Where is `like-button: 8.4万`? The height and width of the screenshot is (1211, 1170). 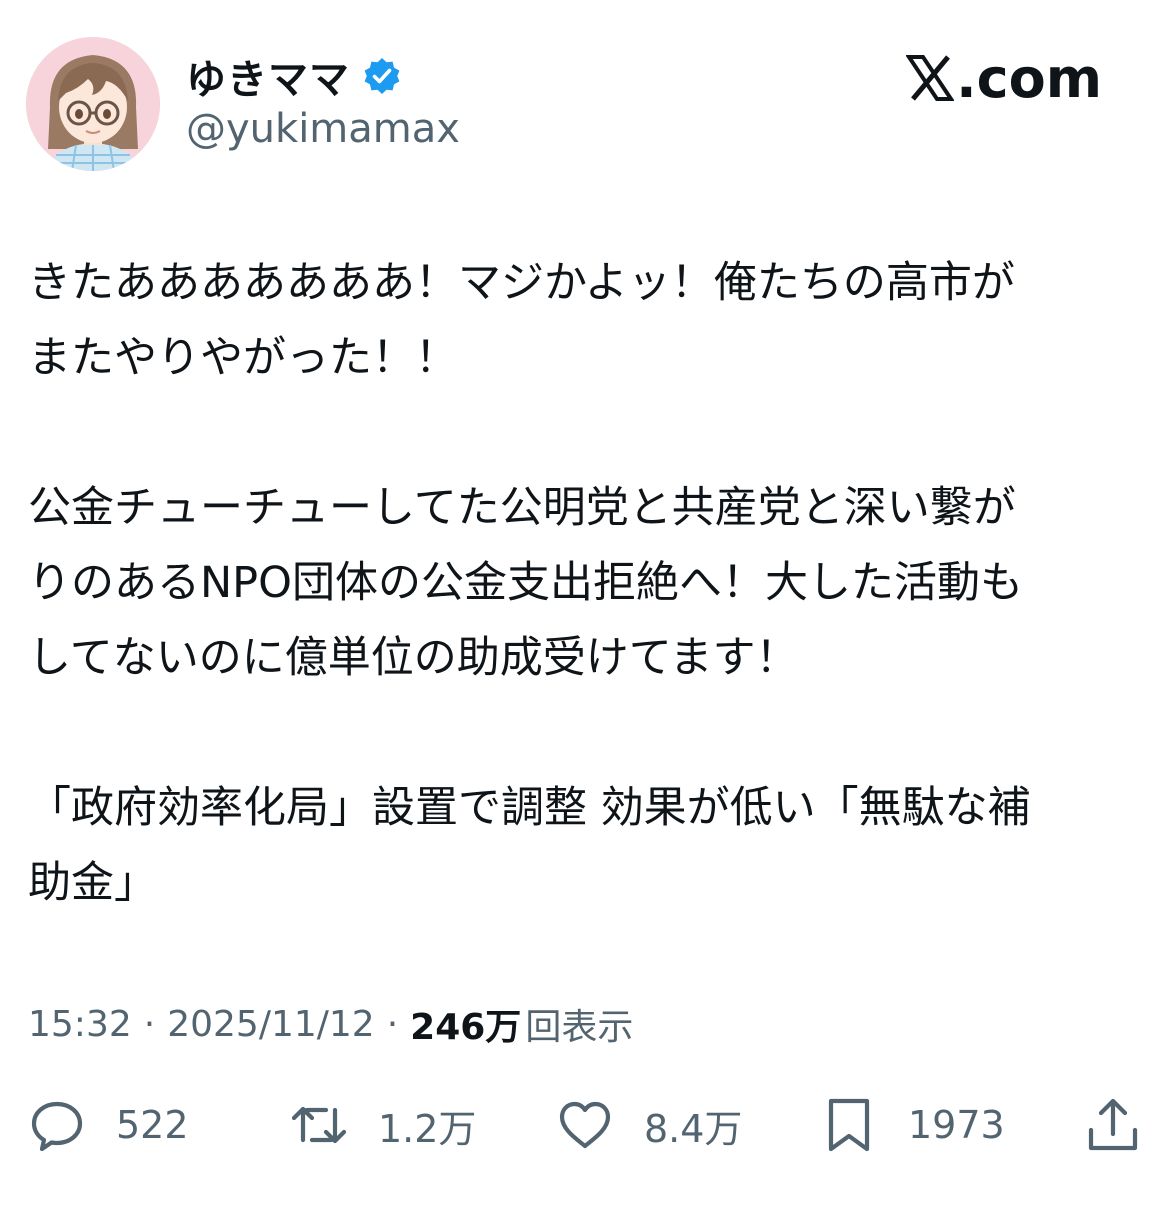
like-button: 8.4万 is located at coordinates (649, 1125).